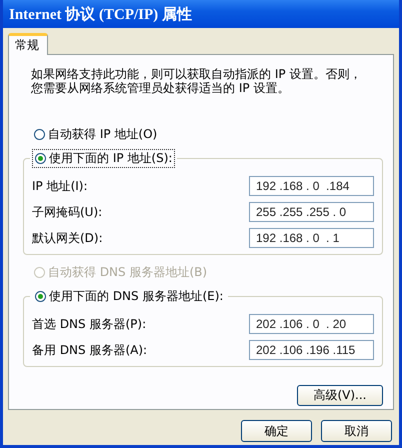  I want to click on radio-option: 使用下面的 IP 地址(S):, so click(104, 158).